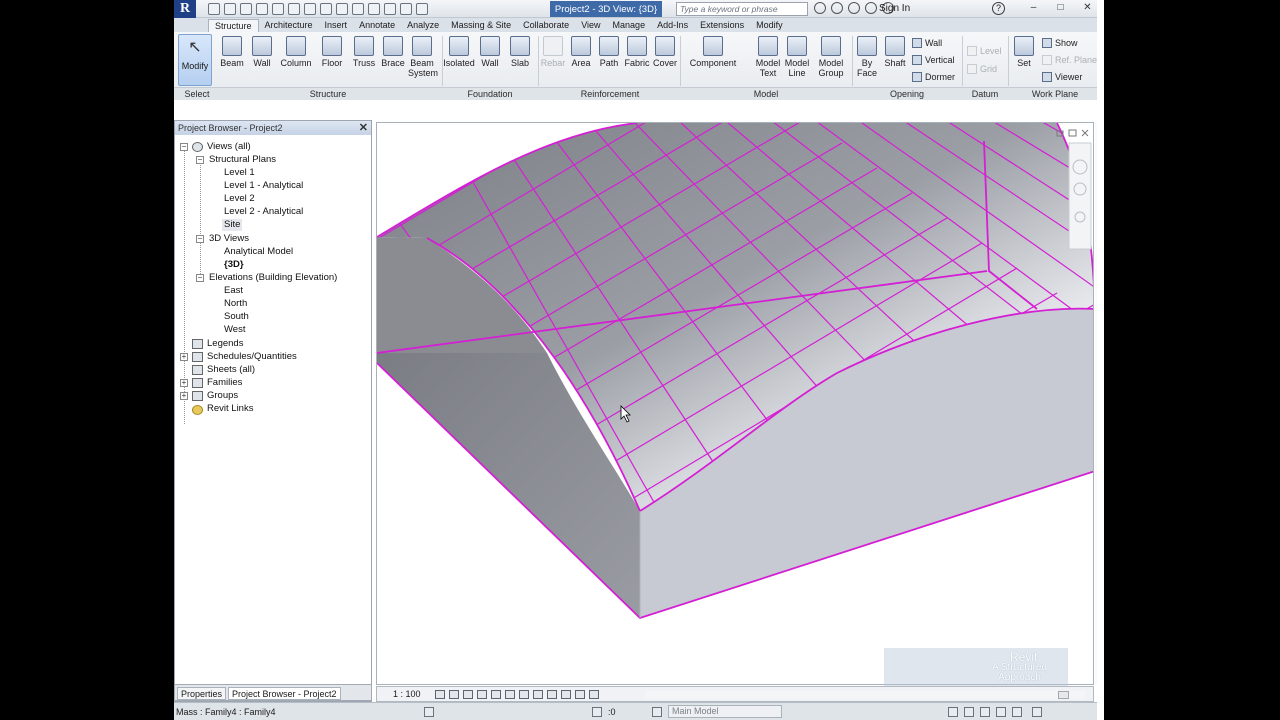  I want to click on tab-massing-site: Massing & Site, so click(481, 25).